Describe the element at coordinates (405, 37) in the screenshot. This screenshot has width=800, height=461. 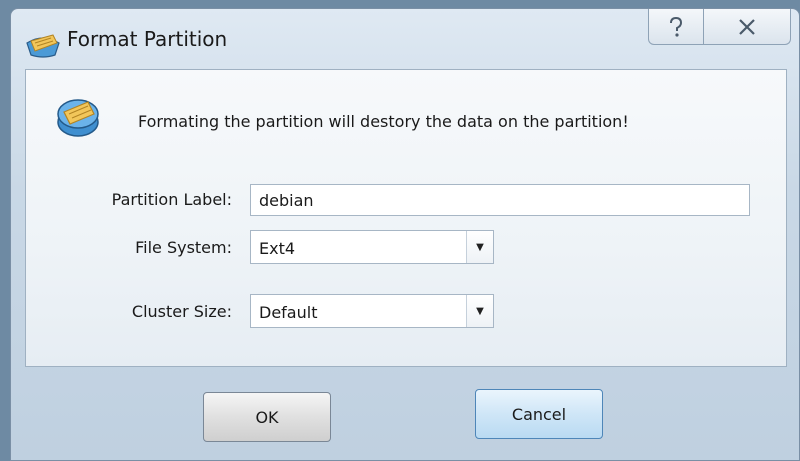
I see `title-bar: Format Partition` at that location.